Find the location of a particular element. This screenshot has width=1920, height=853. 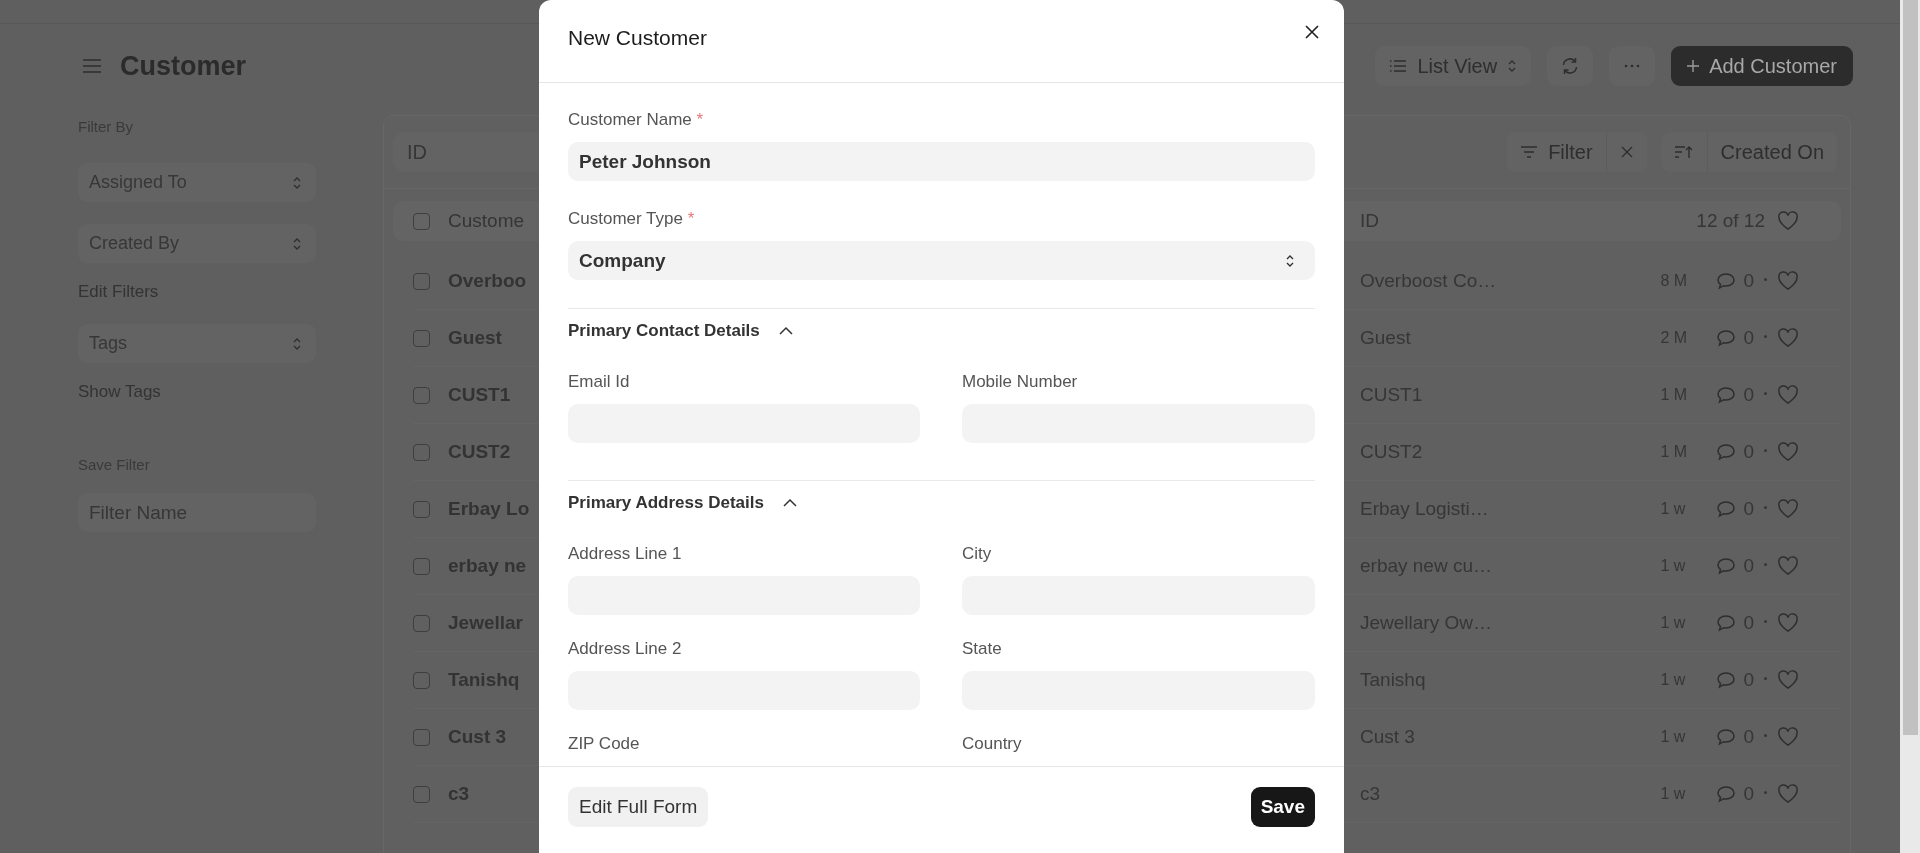

dialog-title: New Customer is located at coordinates (637, 38).